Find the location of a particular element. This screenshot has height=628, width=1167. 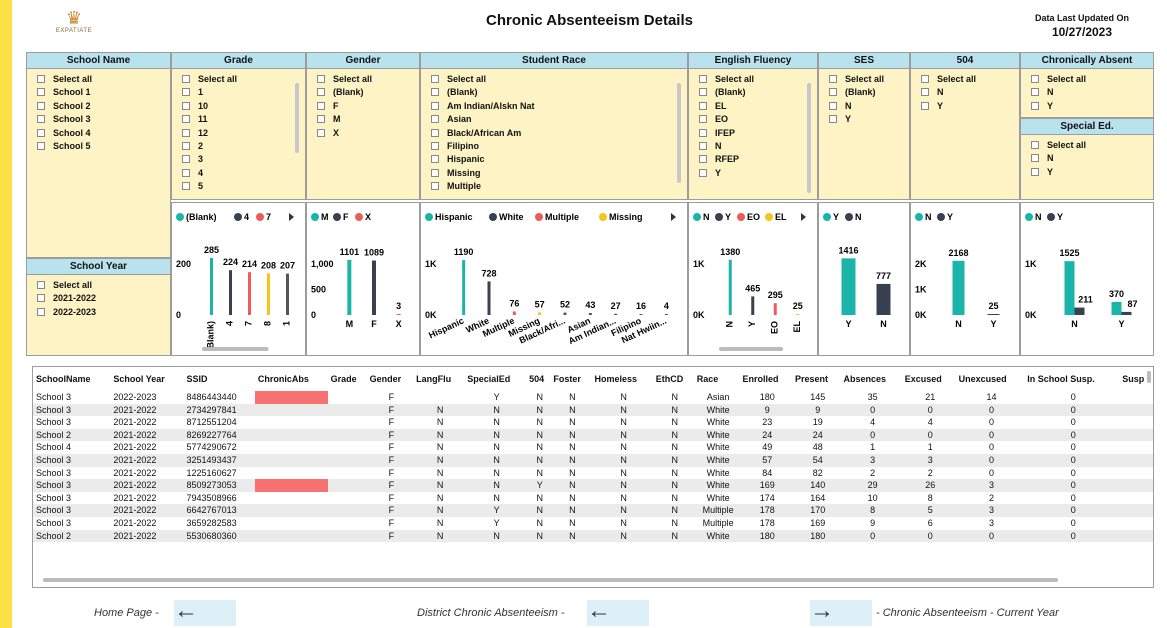

column-header: EthCD is located at coordinates (673, 379).